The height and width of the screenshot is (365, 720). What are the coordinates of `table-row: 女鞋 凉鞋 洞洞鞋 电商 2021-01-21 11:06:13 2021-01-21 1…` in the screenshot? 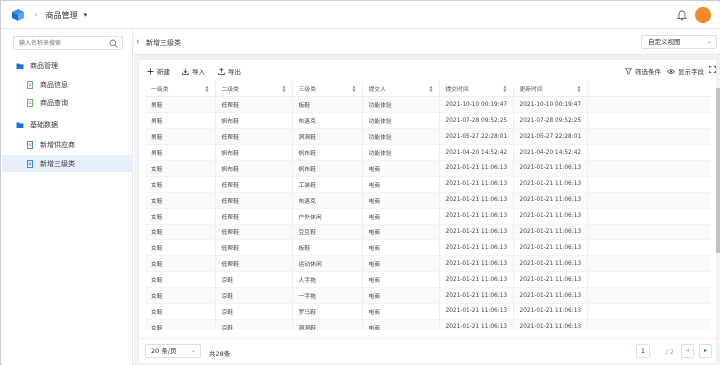 It's located at (428, 324).